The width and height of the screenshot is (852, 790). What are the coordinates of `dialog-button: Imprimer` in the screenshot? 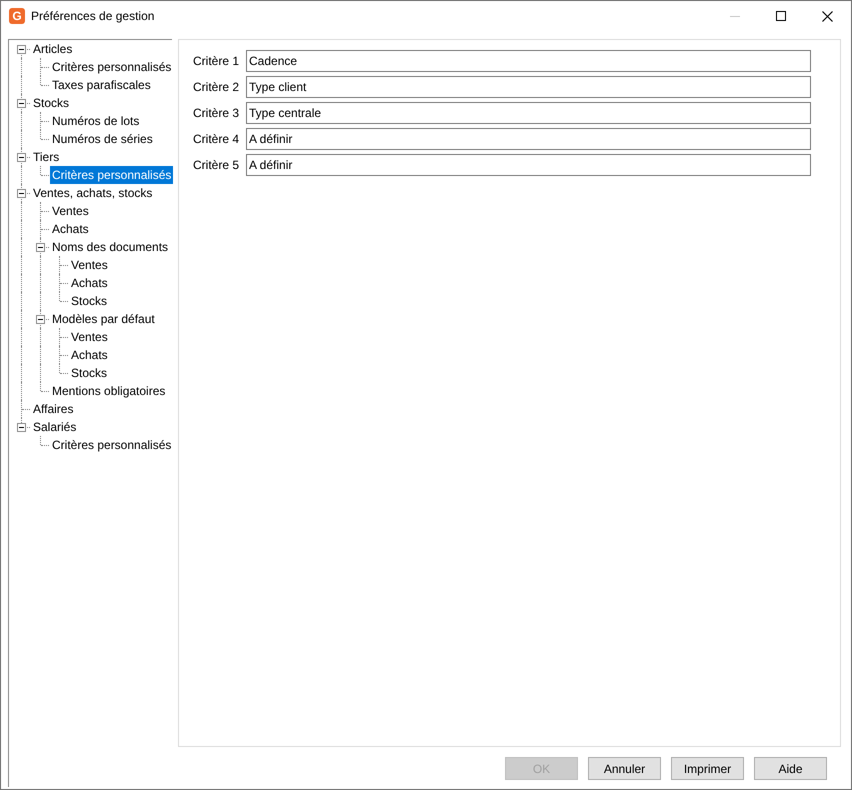 It's located at (707, 768).